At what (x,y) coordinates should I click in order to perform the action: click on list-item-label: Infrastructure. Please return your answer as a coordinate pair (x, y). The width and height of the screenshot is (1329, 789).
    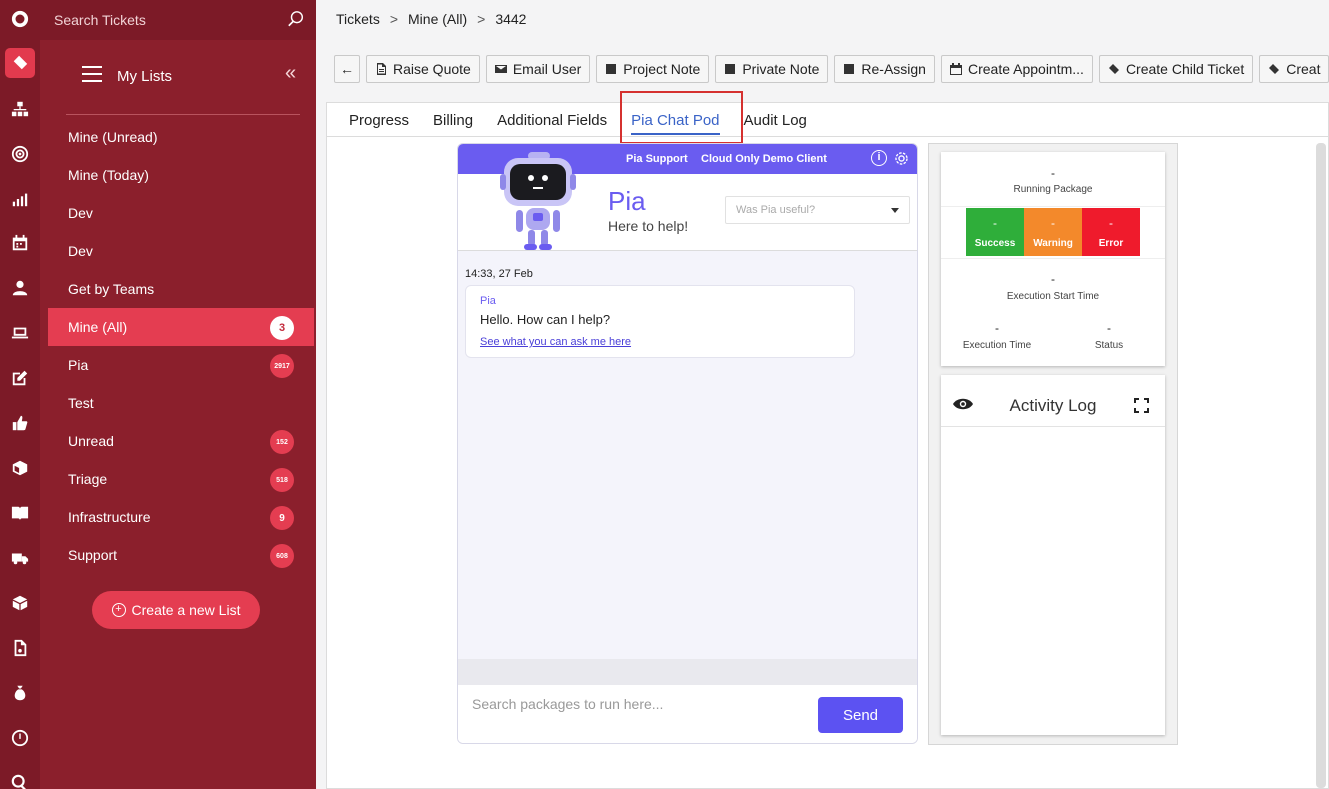
    Looking at the image, I should click on (109, 517).